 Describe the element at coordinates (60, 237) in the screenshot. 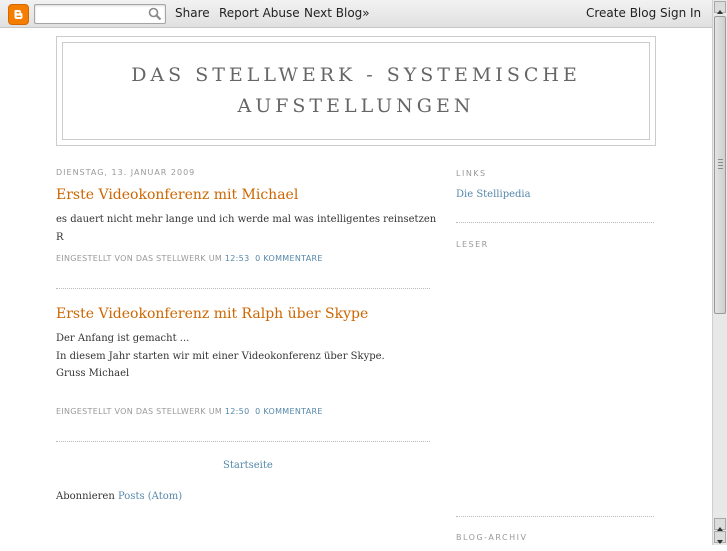

I see `post-body-line: R` at that location.